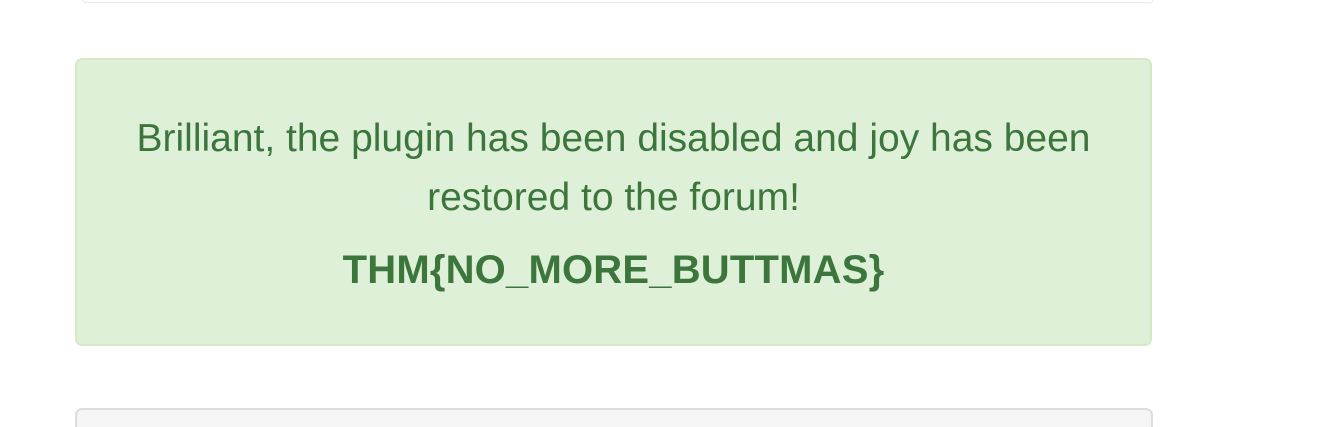  Describe the element at coordinates (618, 1) in the screenshot. I see `previous-panel-edge` at that location.